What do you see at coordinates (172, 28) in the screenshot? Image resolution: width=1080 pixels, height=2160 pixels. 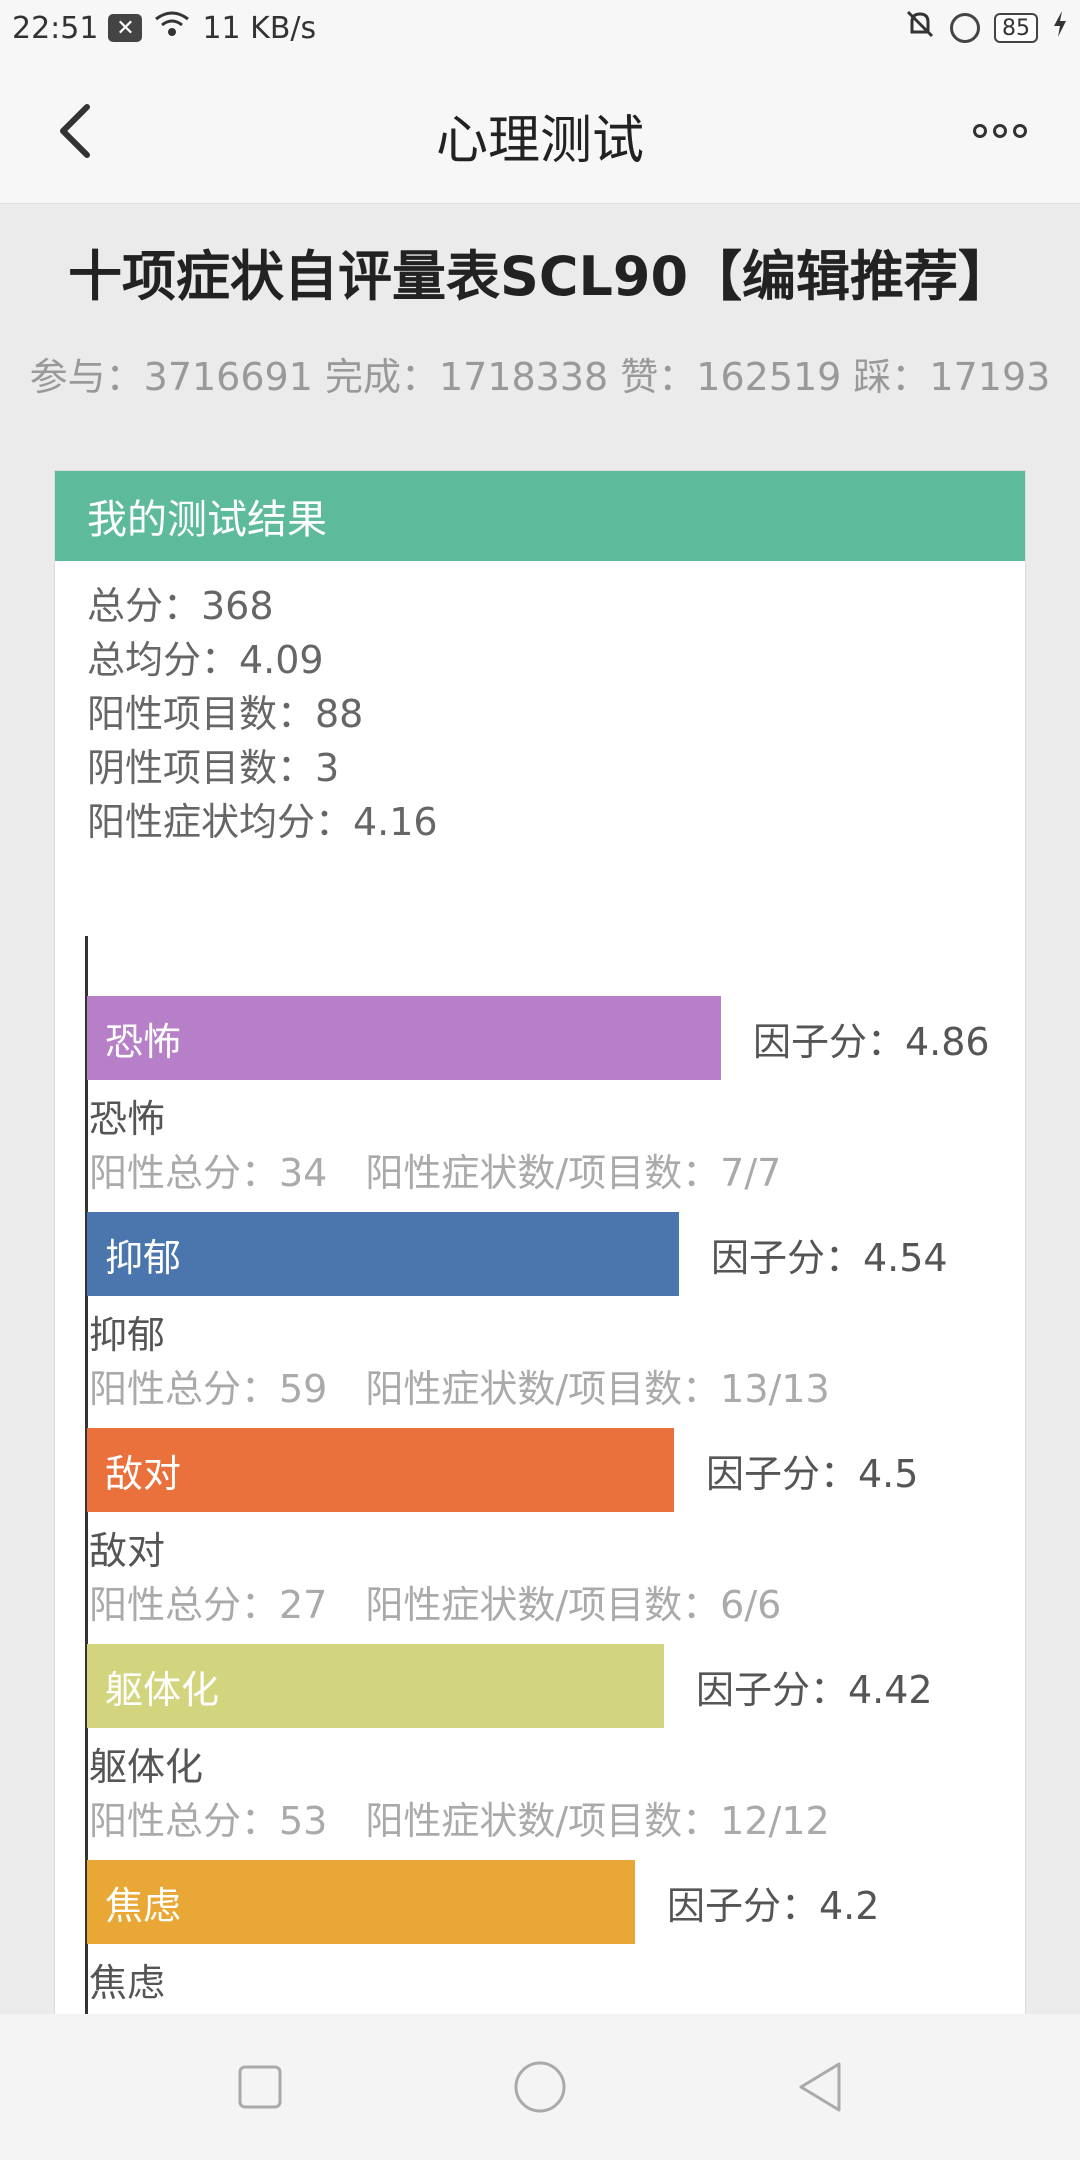 I see `wifi-icon` at bounding box center [172, 28].